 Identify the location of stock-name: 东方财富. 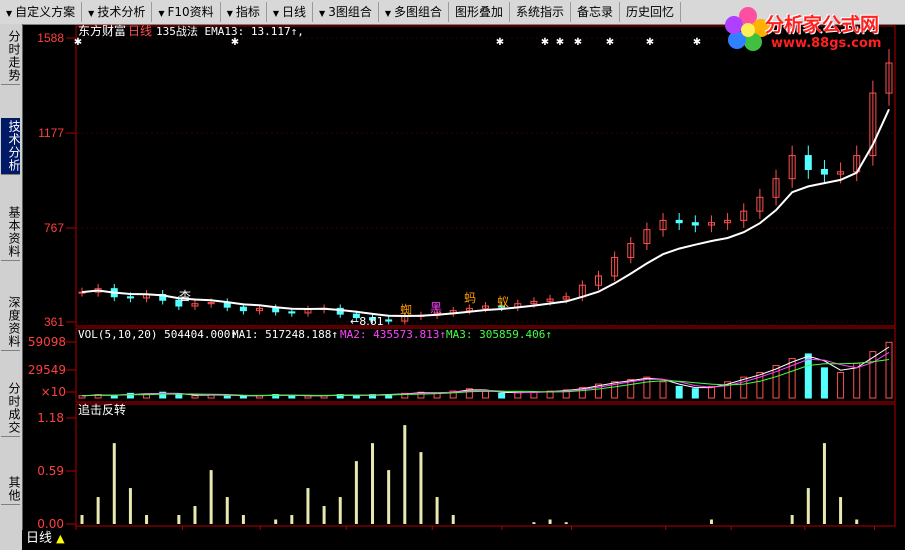
(102, 30).